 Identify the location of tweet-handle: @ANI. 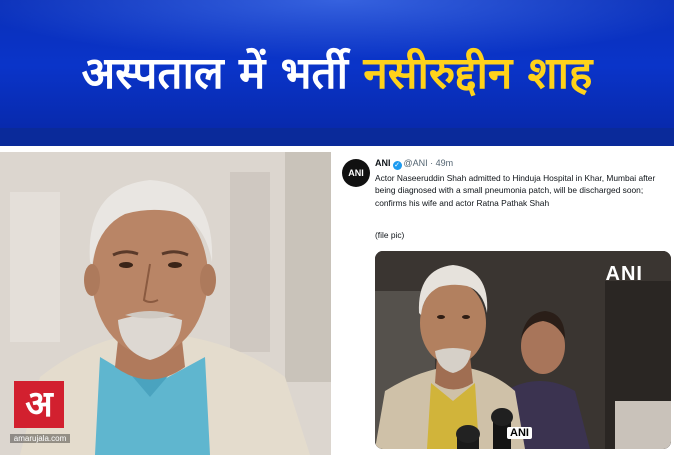
(416, 163).